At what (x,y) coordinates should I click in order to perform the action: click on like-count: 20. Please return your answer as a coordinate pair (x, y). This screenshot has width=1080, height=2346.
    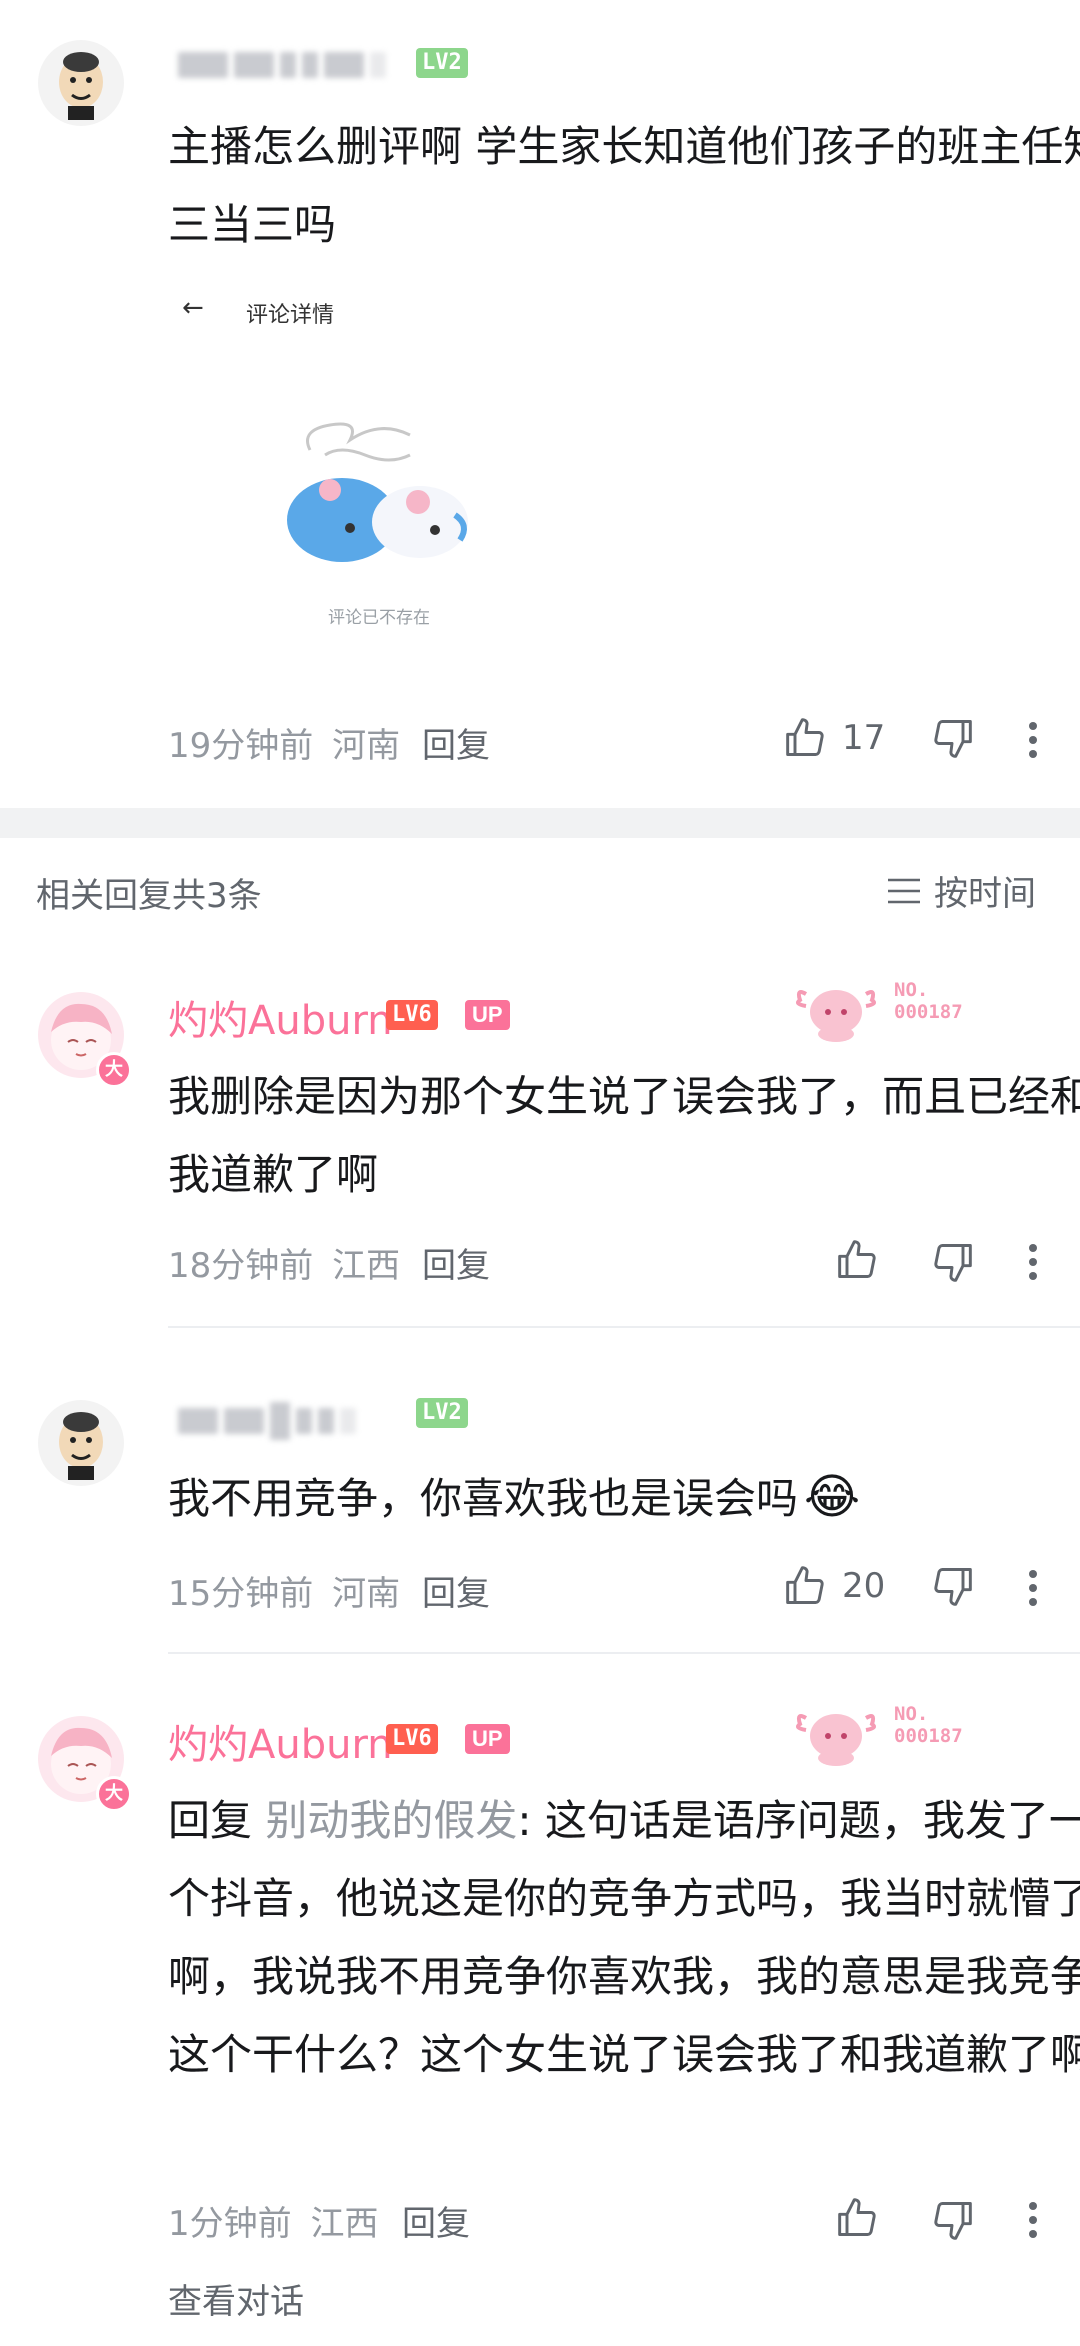
    Looking at the image, I should click on (864, 1586).